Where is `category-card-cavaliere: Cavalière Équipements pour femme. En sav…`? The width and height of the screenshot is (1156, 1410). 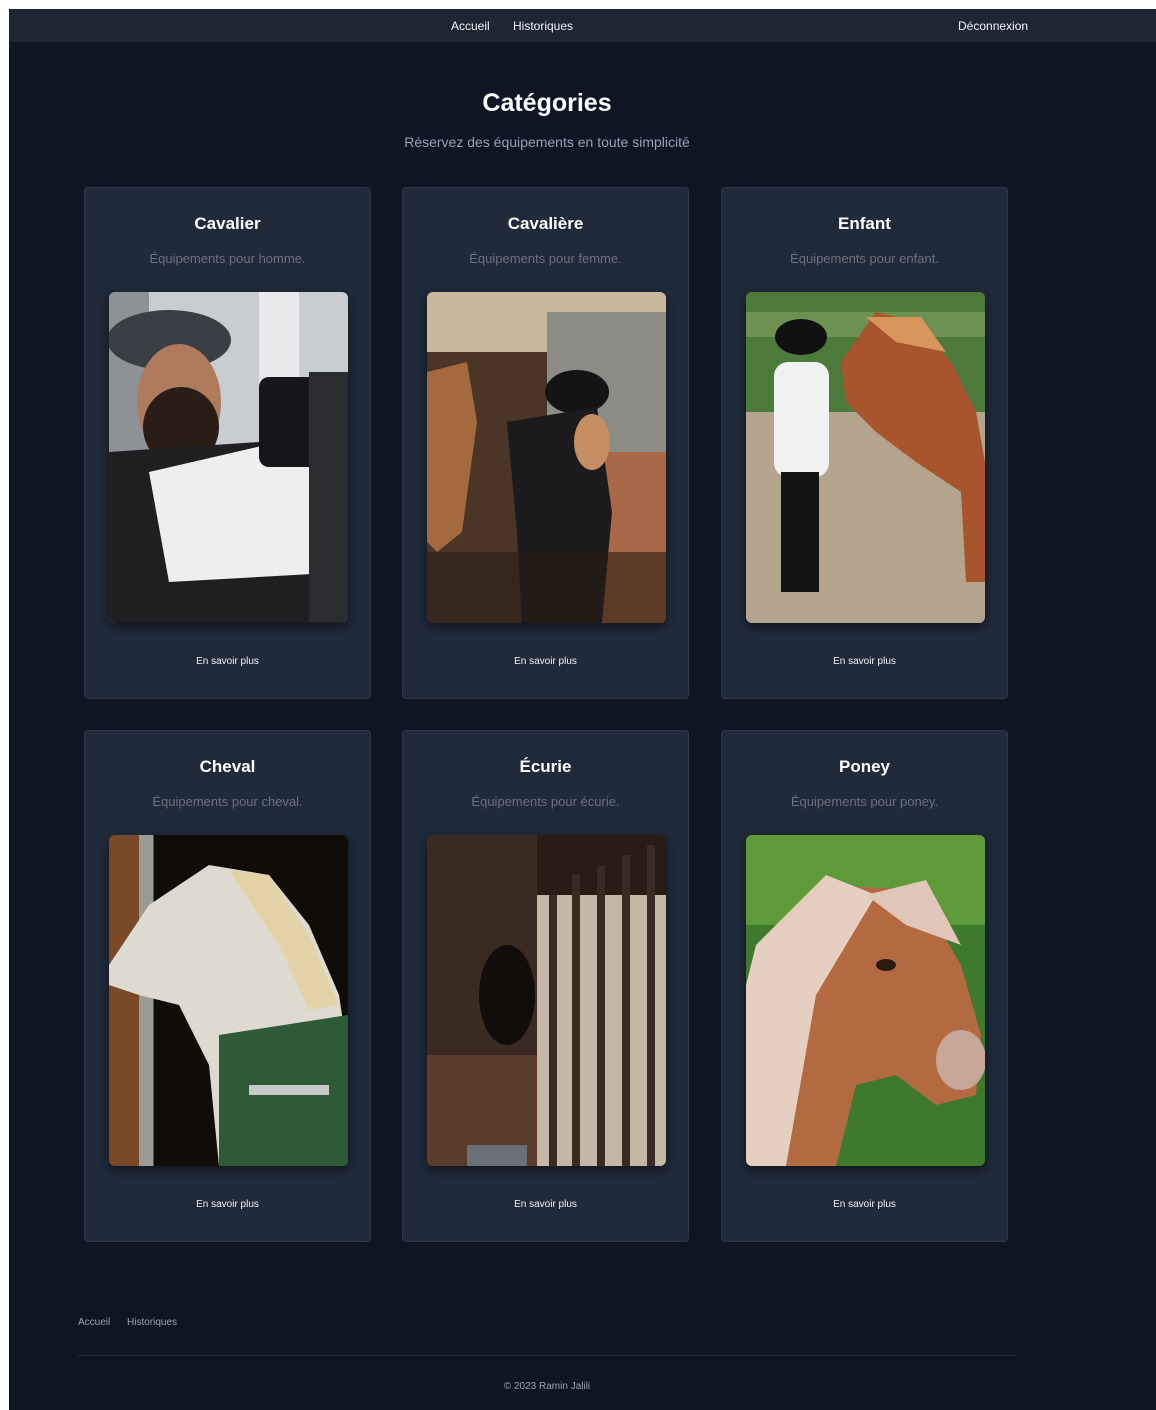 category-card-cavaliere: Cavalière Équipements pour femme. En sav… is located at coordinates (545, 443).